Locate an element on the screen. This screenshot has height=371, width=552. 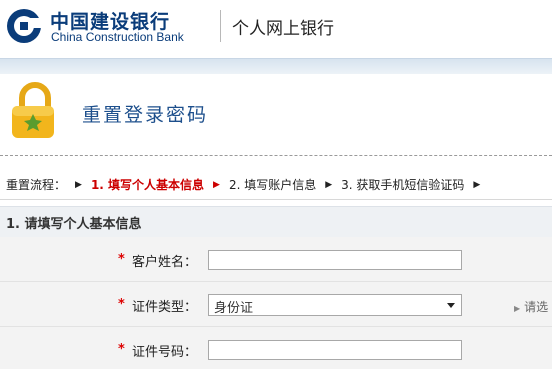
id-type-hint-text: 请选 is located at coordinates (536, 307).